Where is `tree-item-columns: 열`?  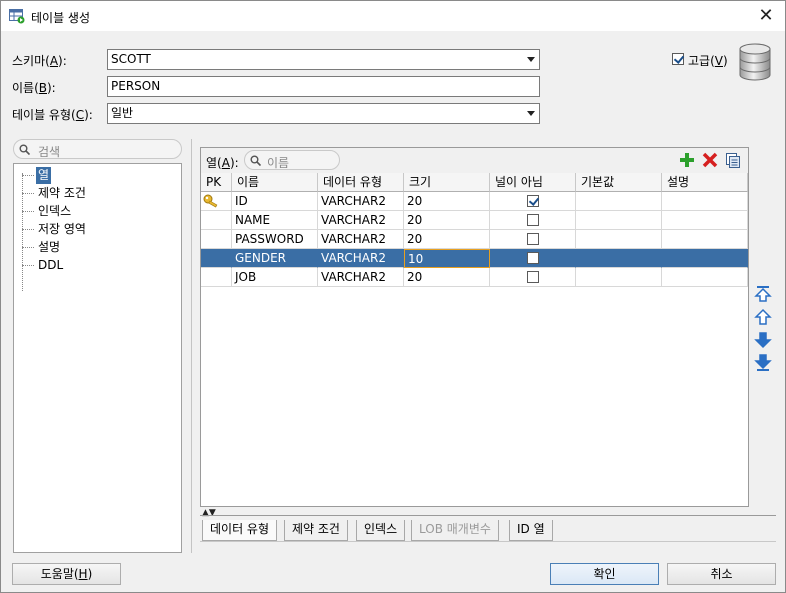 tree-item-columns: 열 is located at coordinates (44, 175).